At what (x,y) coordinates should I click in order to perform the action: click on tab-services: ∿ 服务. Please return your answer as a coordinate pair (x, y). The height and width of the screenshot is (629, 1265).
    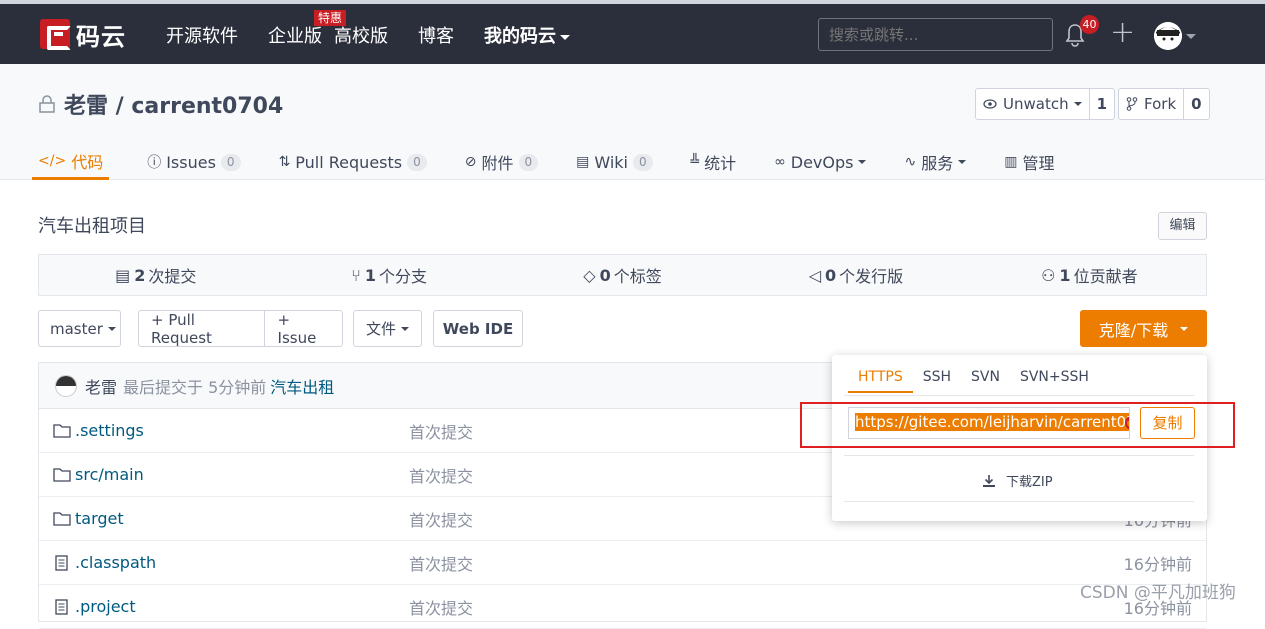
    Looking at the image, I should click on (935, 162).